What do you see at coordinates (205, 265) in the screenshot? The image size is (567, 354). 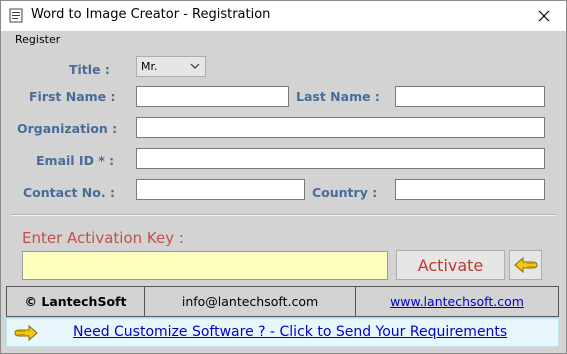 I see `activation-key-input` at bounding box center [205, 265].